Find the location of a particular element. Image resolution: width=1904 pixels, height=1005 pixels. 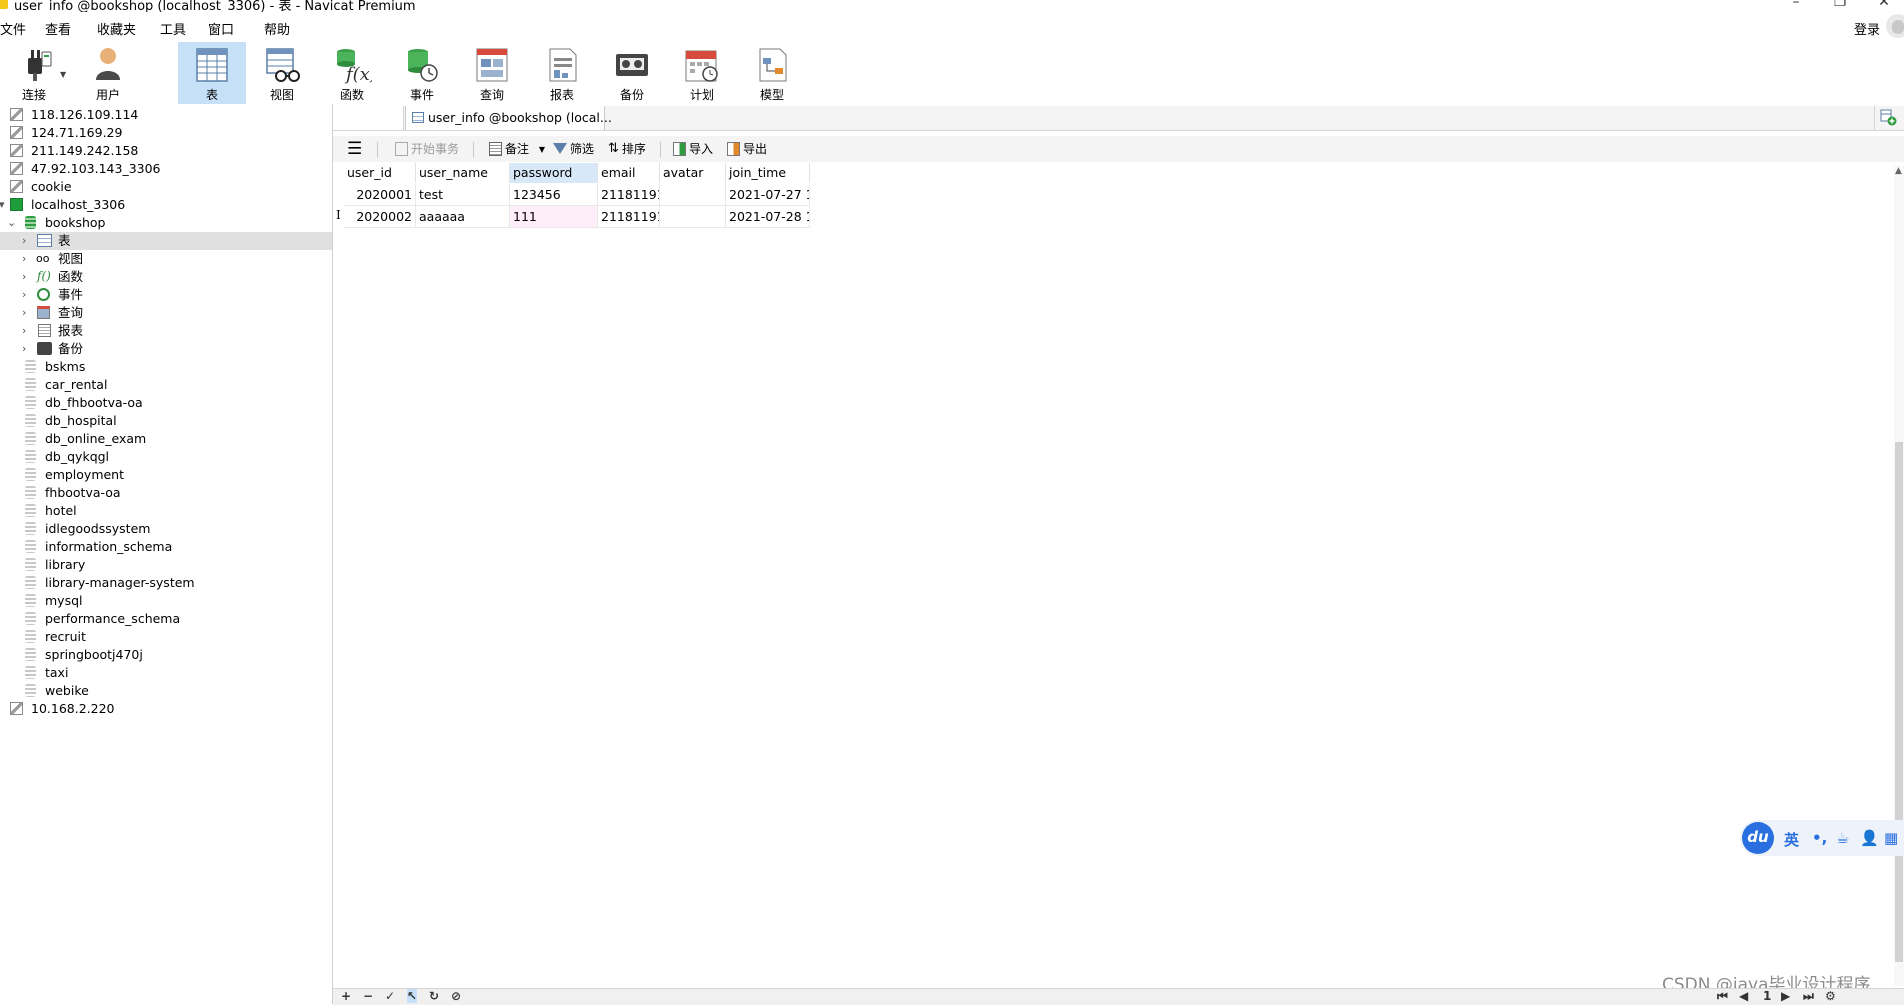

ribbon-event-button: 事件 is located at coordinates (422, 73).